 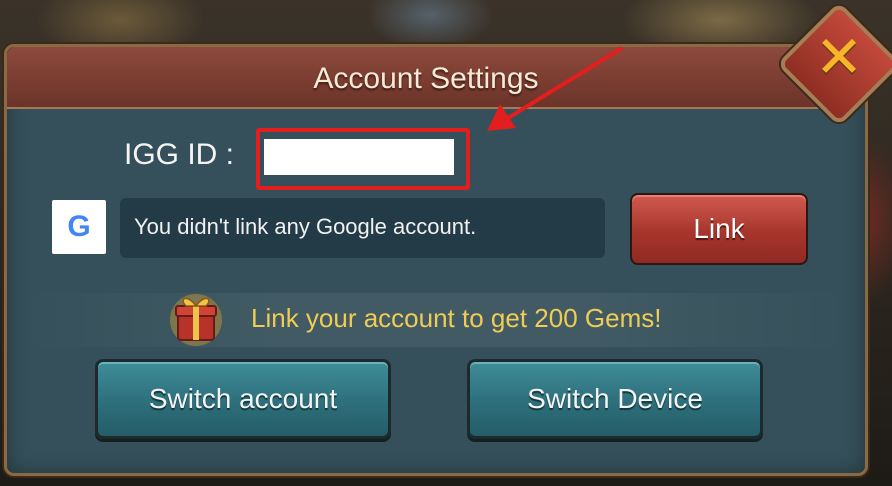 I want to click on gift-box-icon, so click(x=196, y=320).